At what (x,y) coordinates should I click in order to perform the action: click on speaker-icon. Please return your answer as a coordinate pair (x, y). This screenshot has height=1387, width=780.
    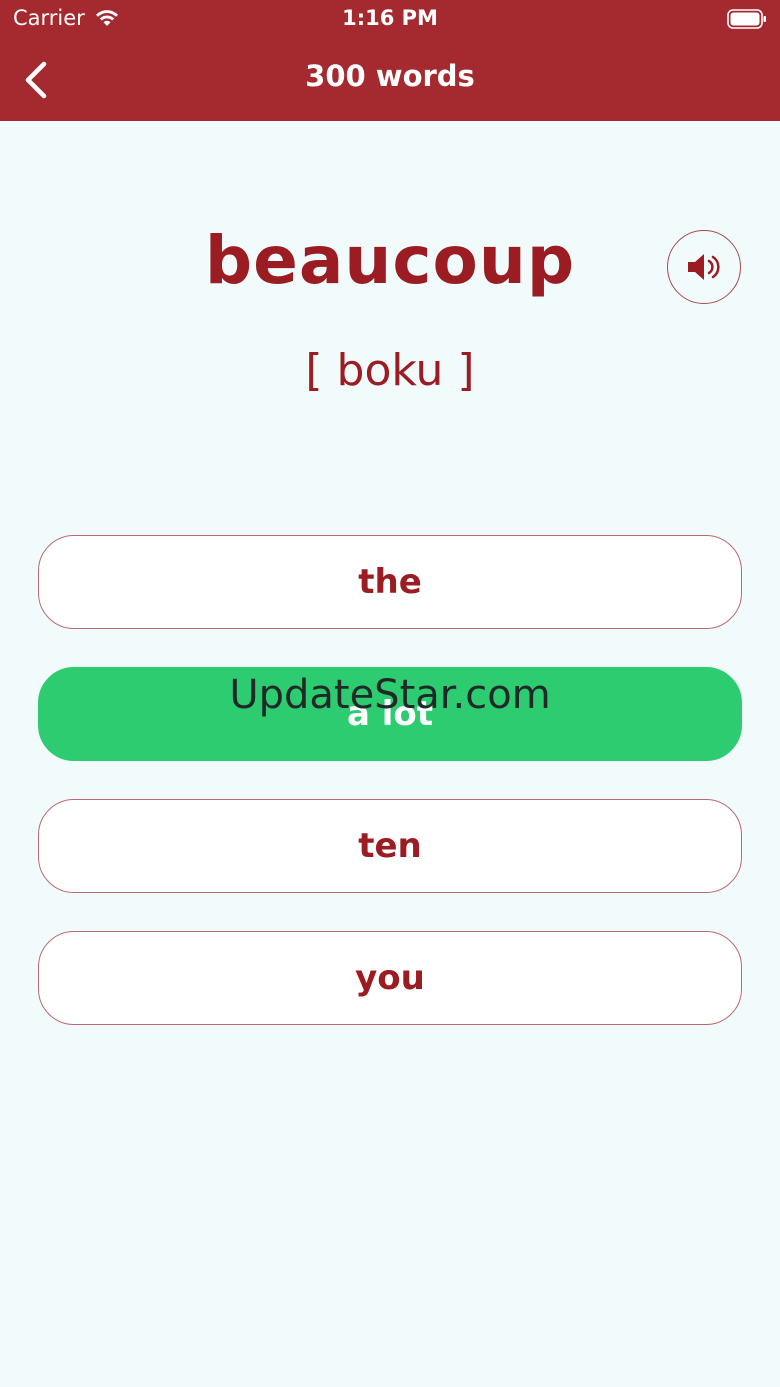
    Looking at the image, I should click on (704, 267).